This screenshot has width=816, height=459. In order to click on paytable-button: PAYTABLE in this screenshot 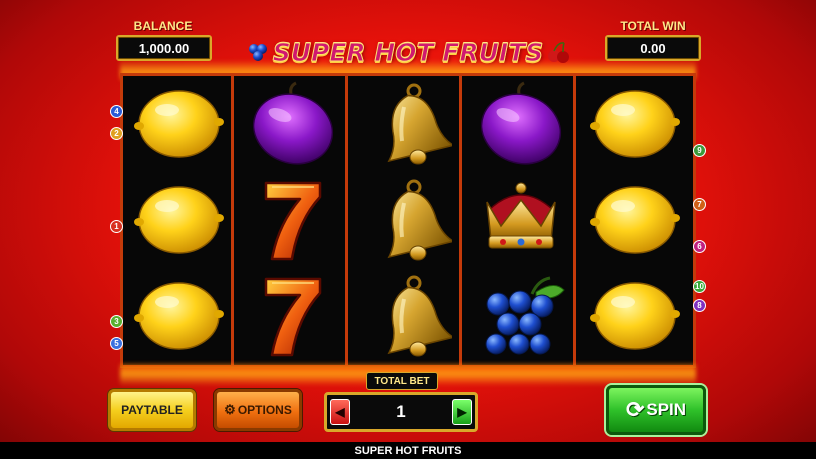, I will do `click(152, 410)`.